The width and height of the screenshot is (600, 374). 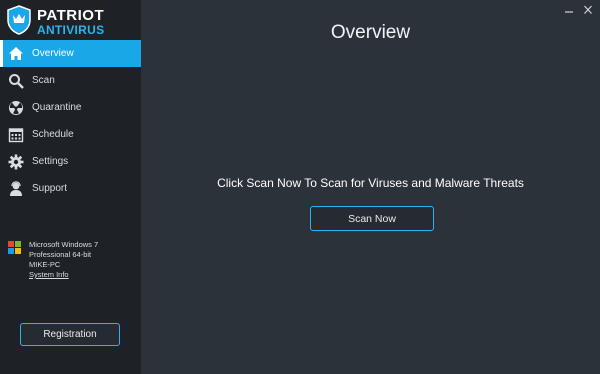 I want to click on sidebar-item-label: Settings, so click(x=50, y=161).